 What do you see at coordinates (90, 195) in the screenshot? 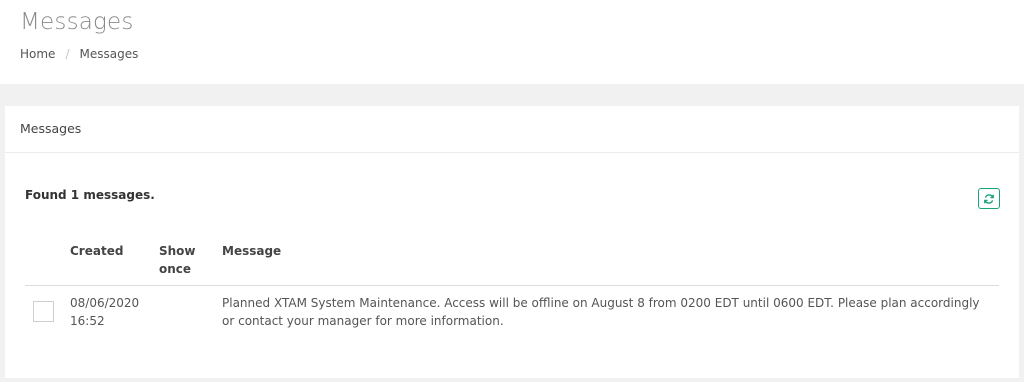
I see `found-count-text: Found 1 messages.` at bounding box center [90, 195].